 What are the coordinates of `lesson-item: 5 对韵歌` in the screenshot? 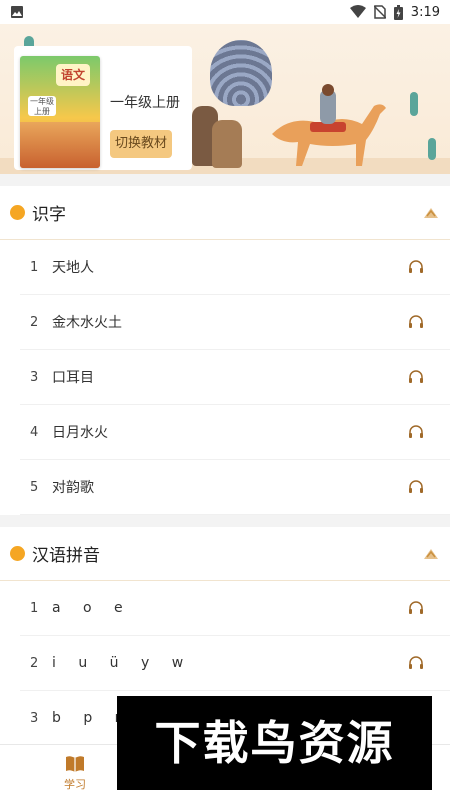 It's located at (235, 487).